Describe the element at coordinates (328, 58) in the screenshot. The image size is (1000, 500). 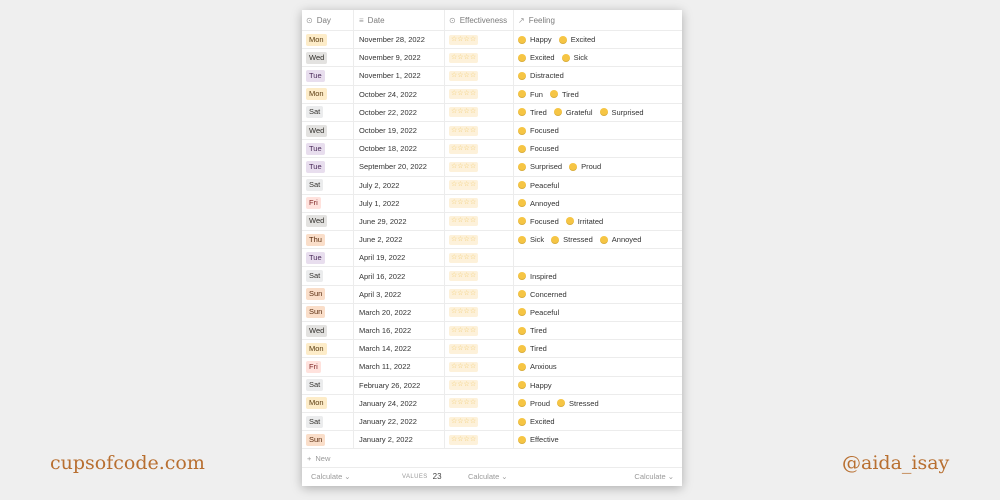
I see `cell-day: Wed` at that location.